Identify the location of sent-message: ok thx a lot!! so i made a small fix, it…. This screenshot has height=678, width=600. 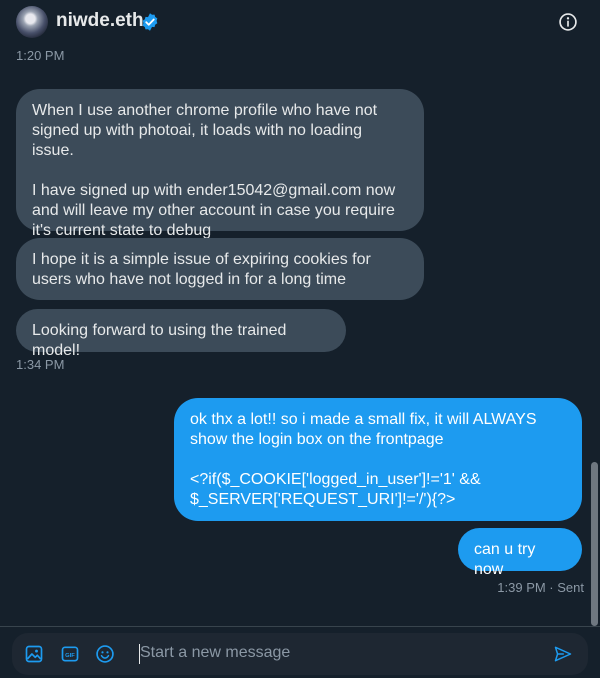
(378, 459).